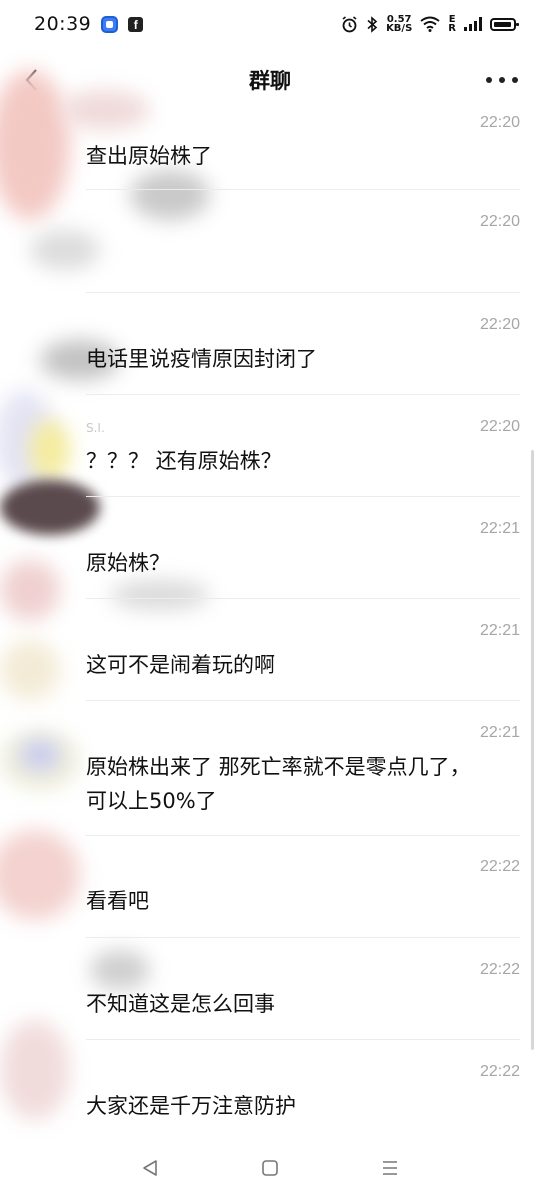 The width and height of the screenshot is (540, 1200). What do you see at coordinates (110, 24) in the screenshot?
I see `app-notification-icon` at bounding box center [110, 24].